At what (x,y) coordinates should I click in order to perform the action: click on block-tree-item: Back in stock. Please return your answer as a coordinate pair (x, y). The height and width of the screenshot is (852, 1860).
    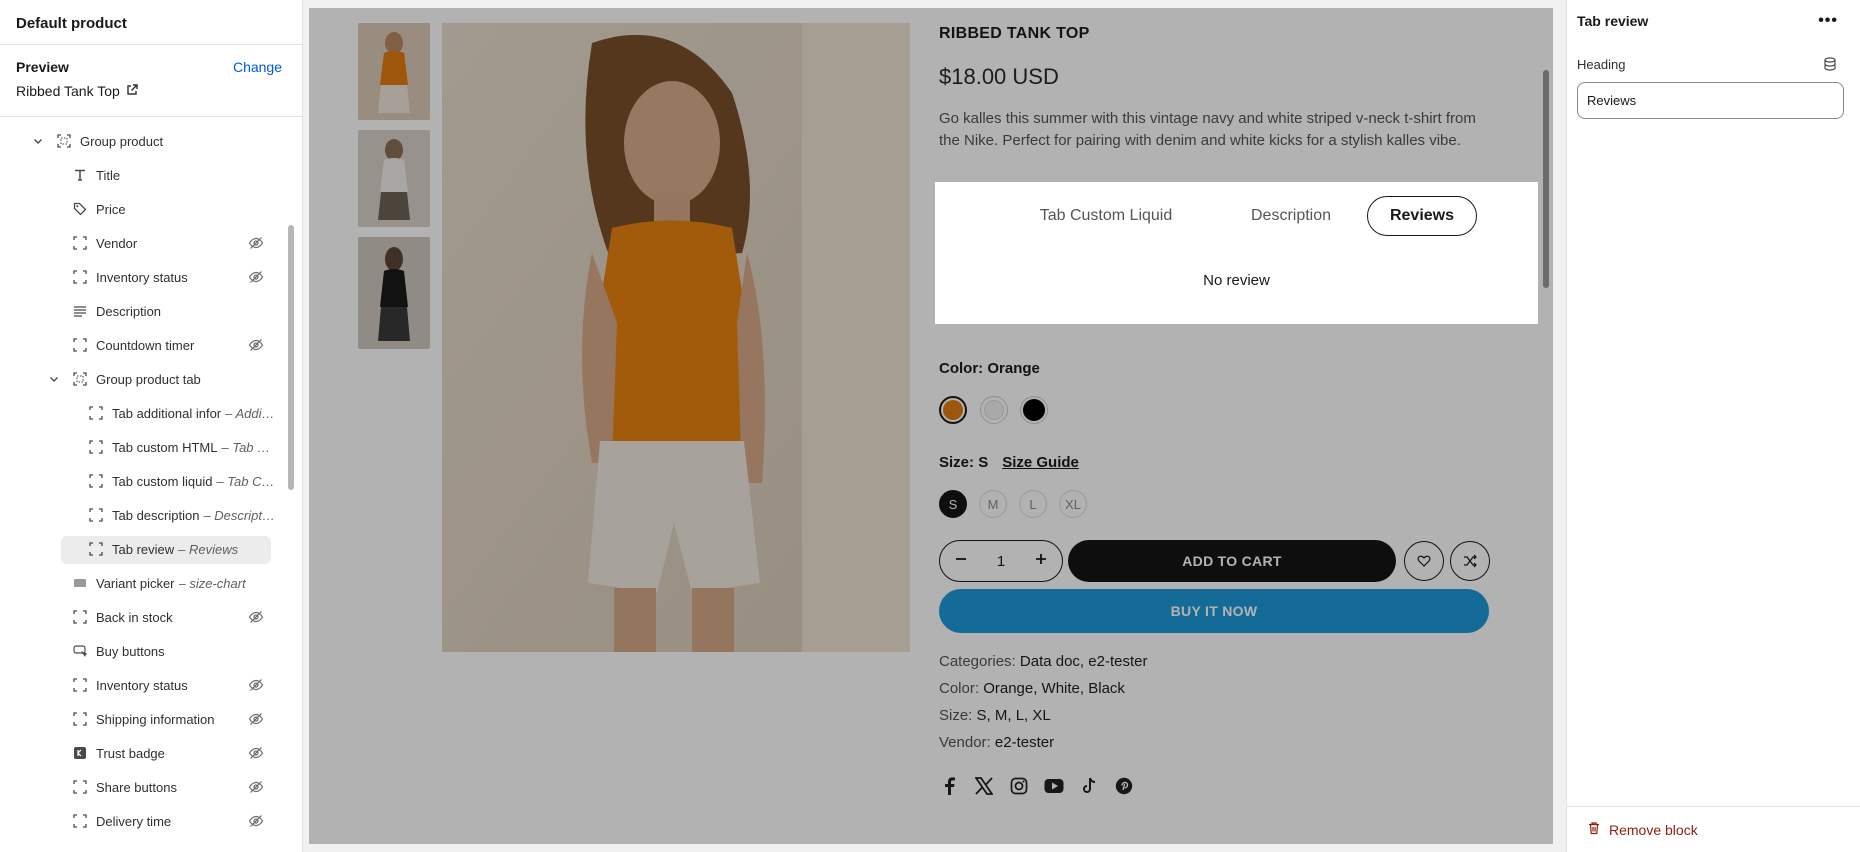
    Looking at the image, I should click on (173, 617).